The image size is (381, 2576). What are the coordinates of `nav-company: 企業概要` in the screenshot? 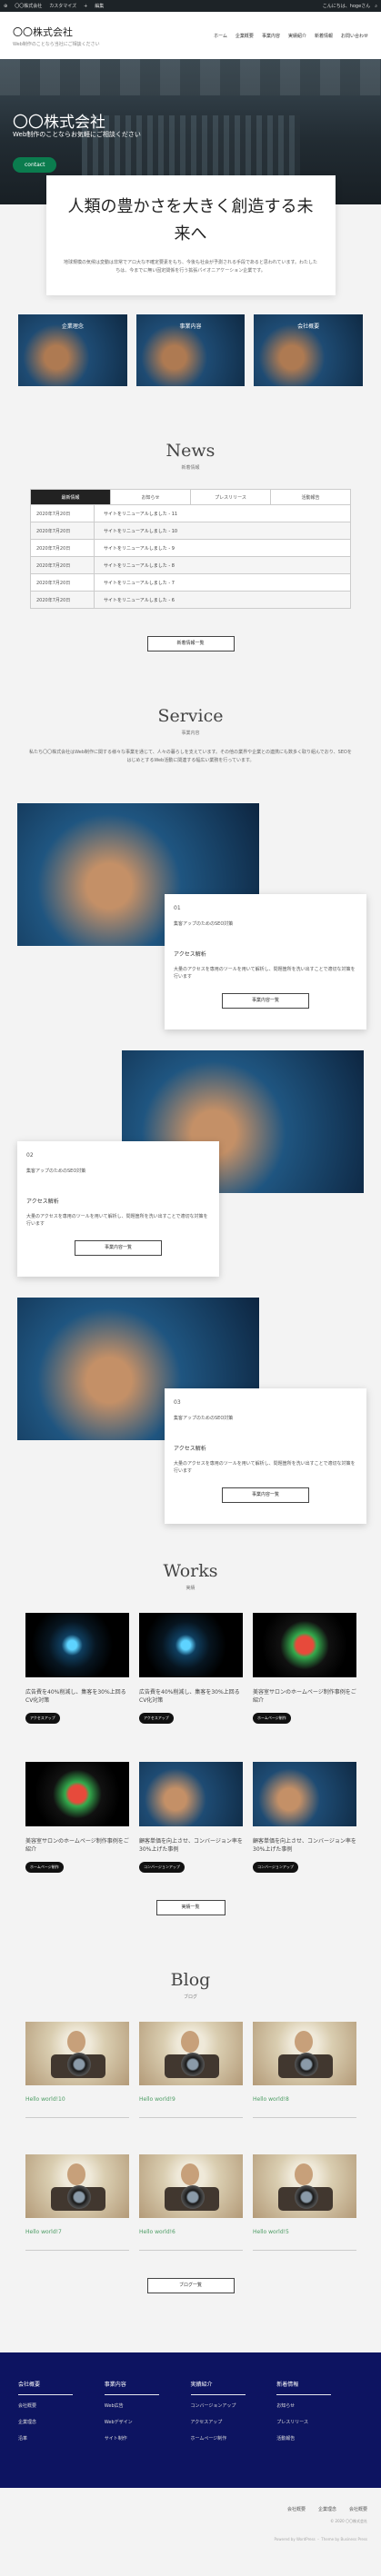 It's located at (245, 36).